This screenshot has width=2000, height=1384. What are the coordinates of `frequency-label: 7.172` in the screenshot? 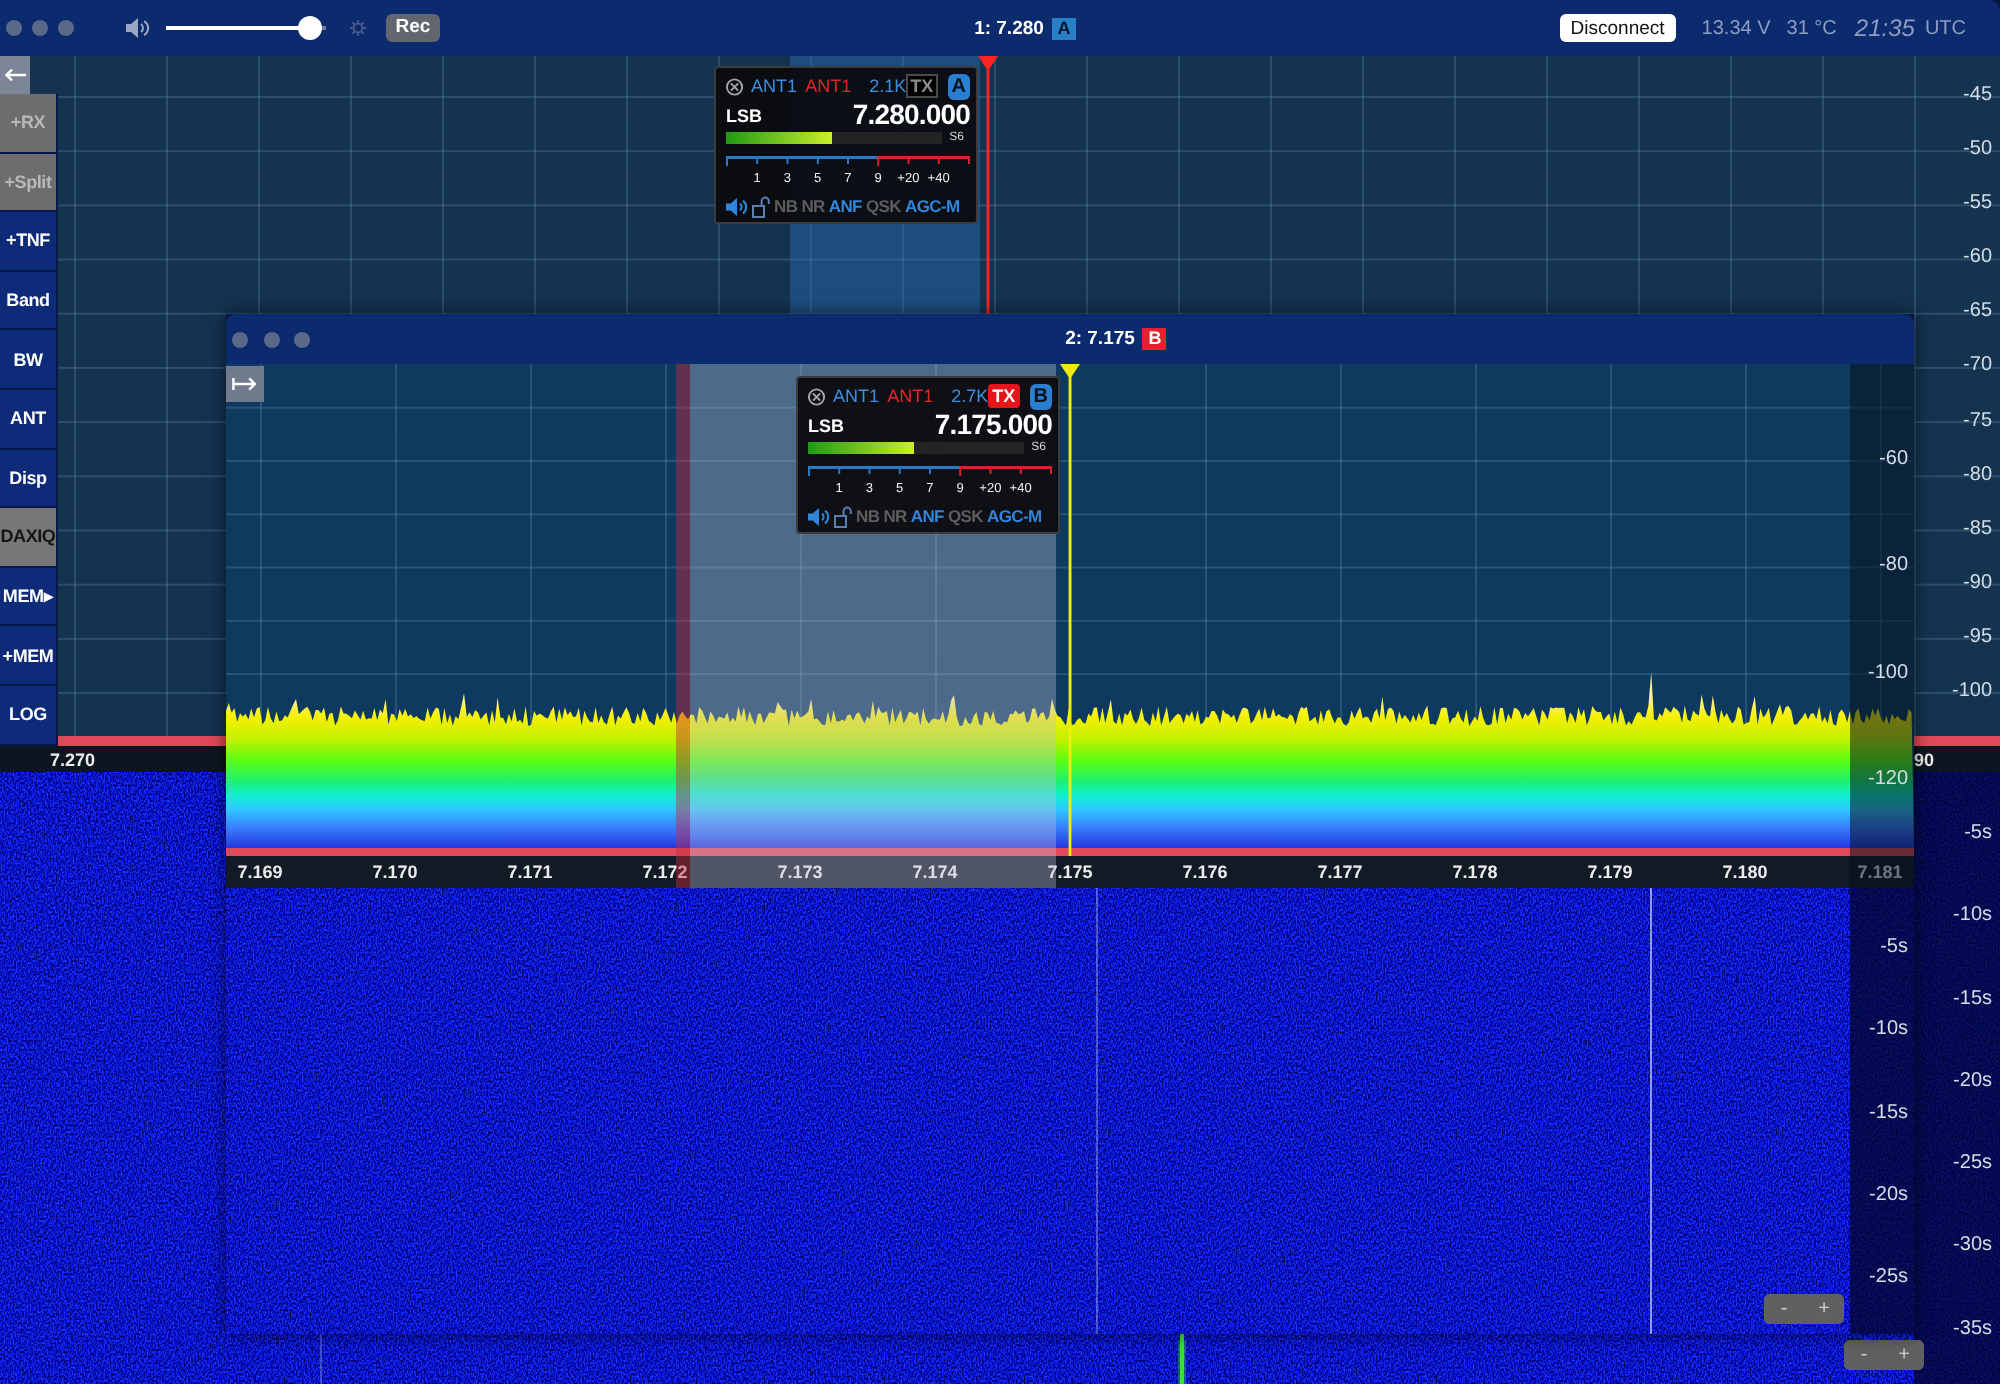 It's located at (665, 872).